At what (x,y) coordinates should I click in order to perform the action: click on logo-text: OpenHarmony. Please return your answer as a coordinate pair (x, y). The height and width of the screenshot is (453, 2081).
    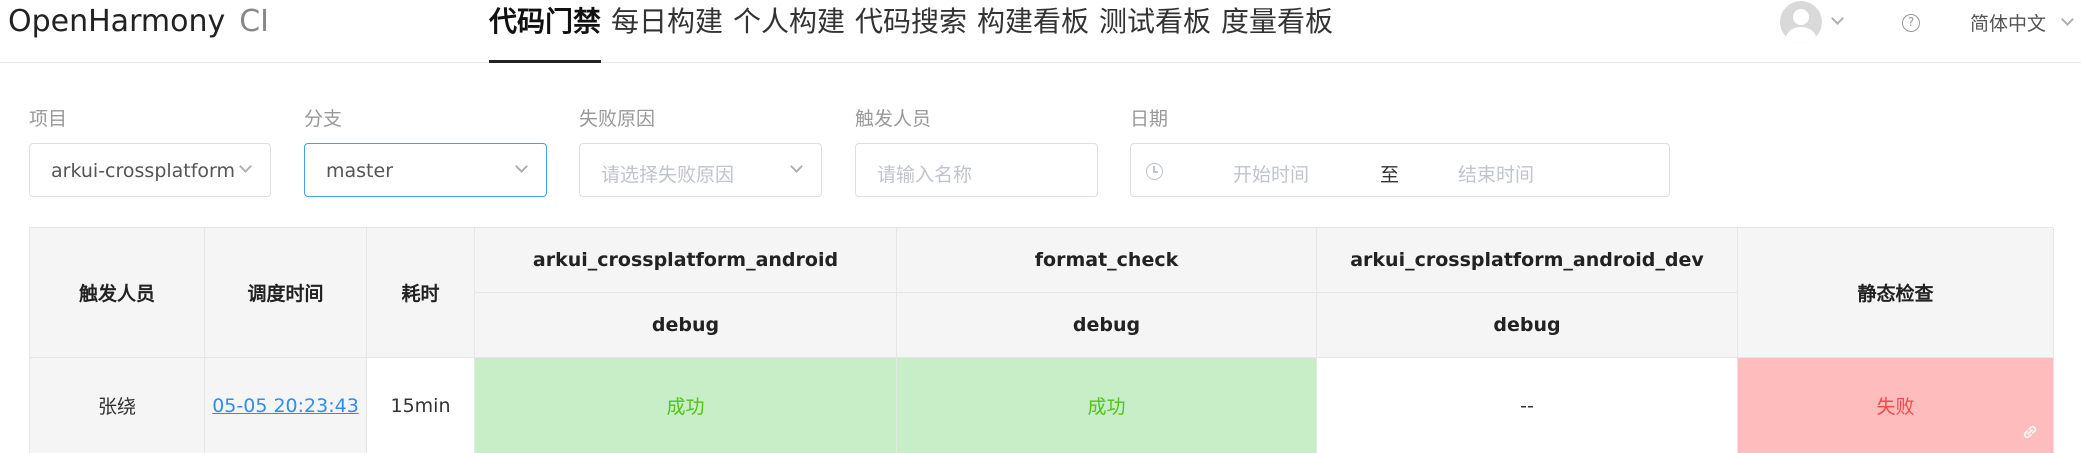
    Looking at the image, I should click on (117, 21).